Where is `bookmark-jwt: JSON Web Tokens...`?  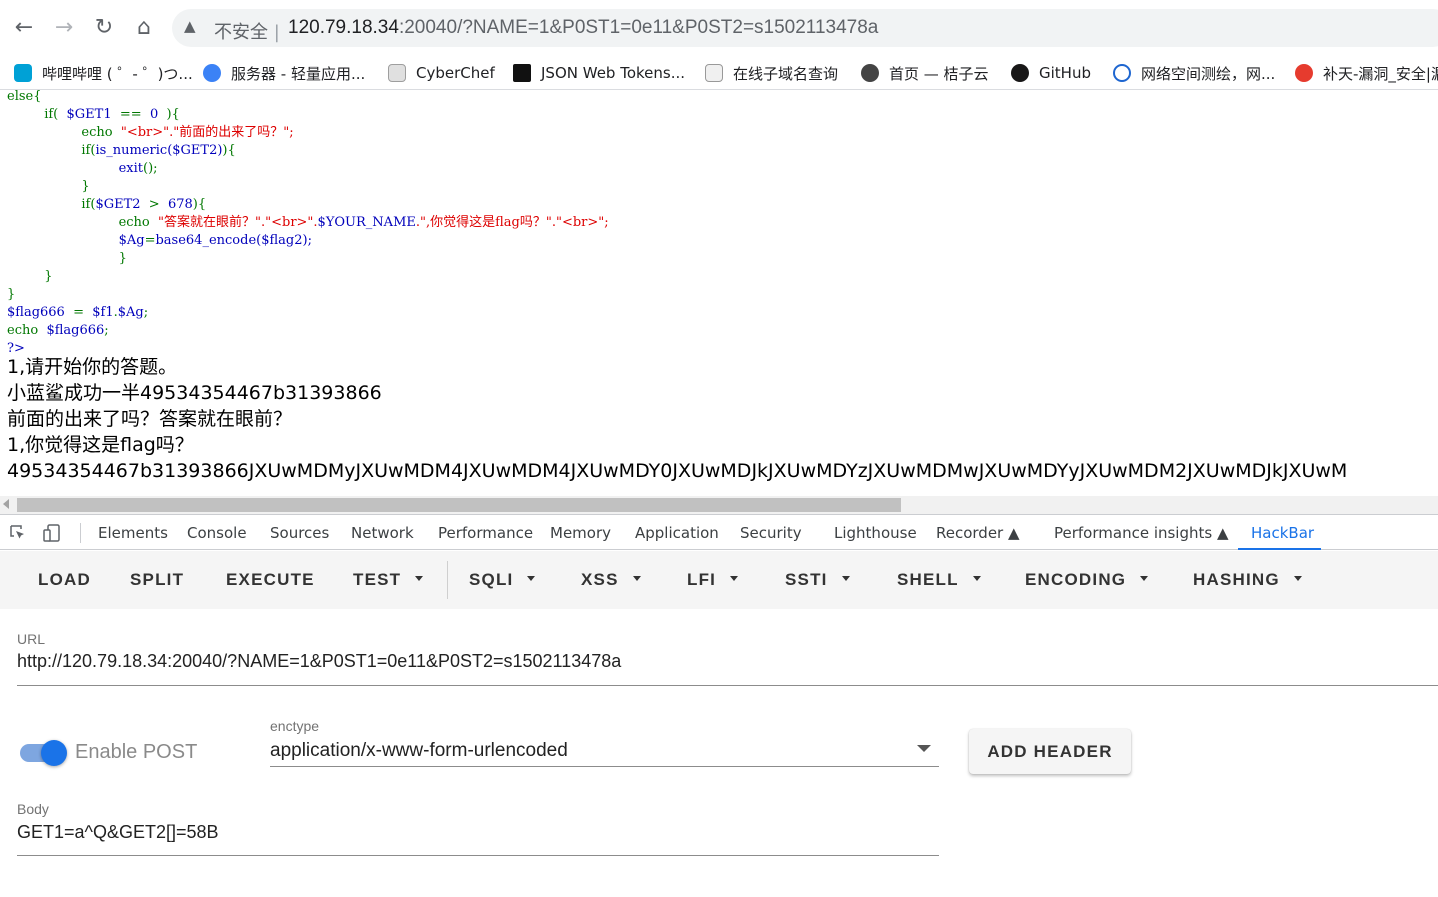 bookmark-jwt: JSON Web Tokens... is located at coordinates (599, 73).